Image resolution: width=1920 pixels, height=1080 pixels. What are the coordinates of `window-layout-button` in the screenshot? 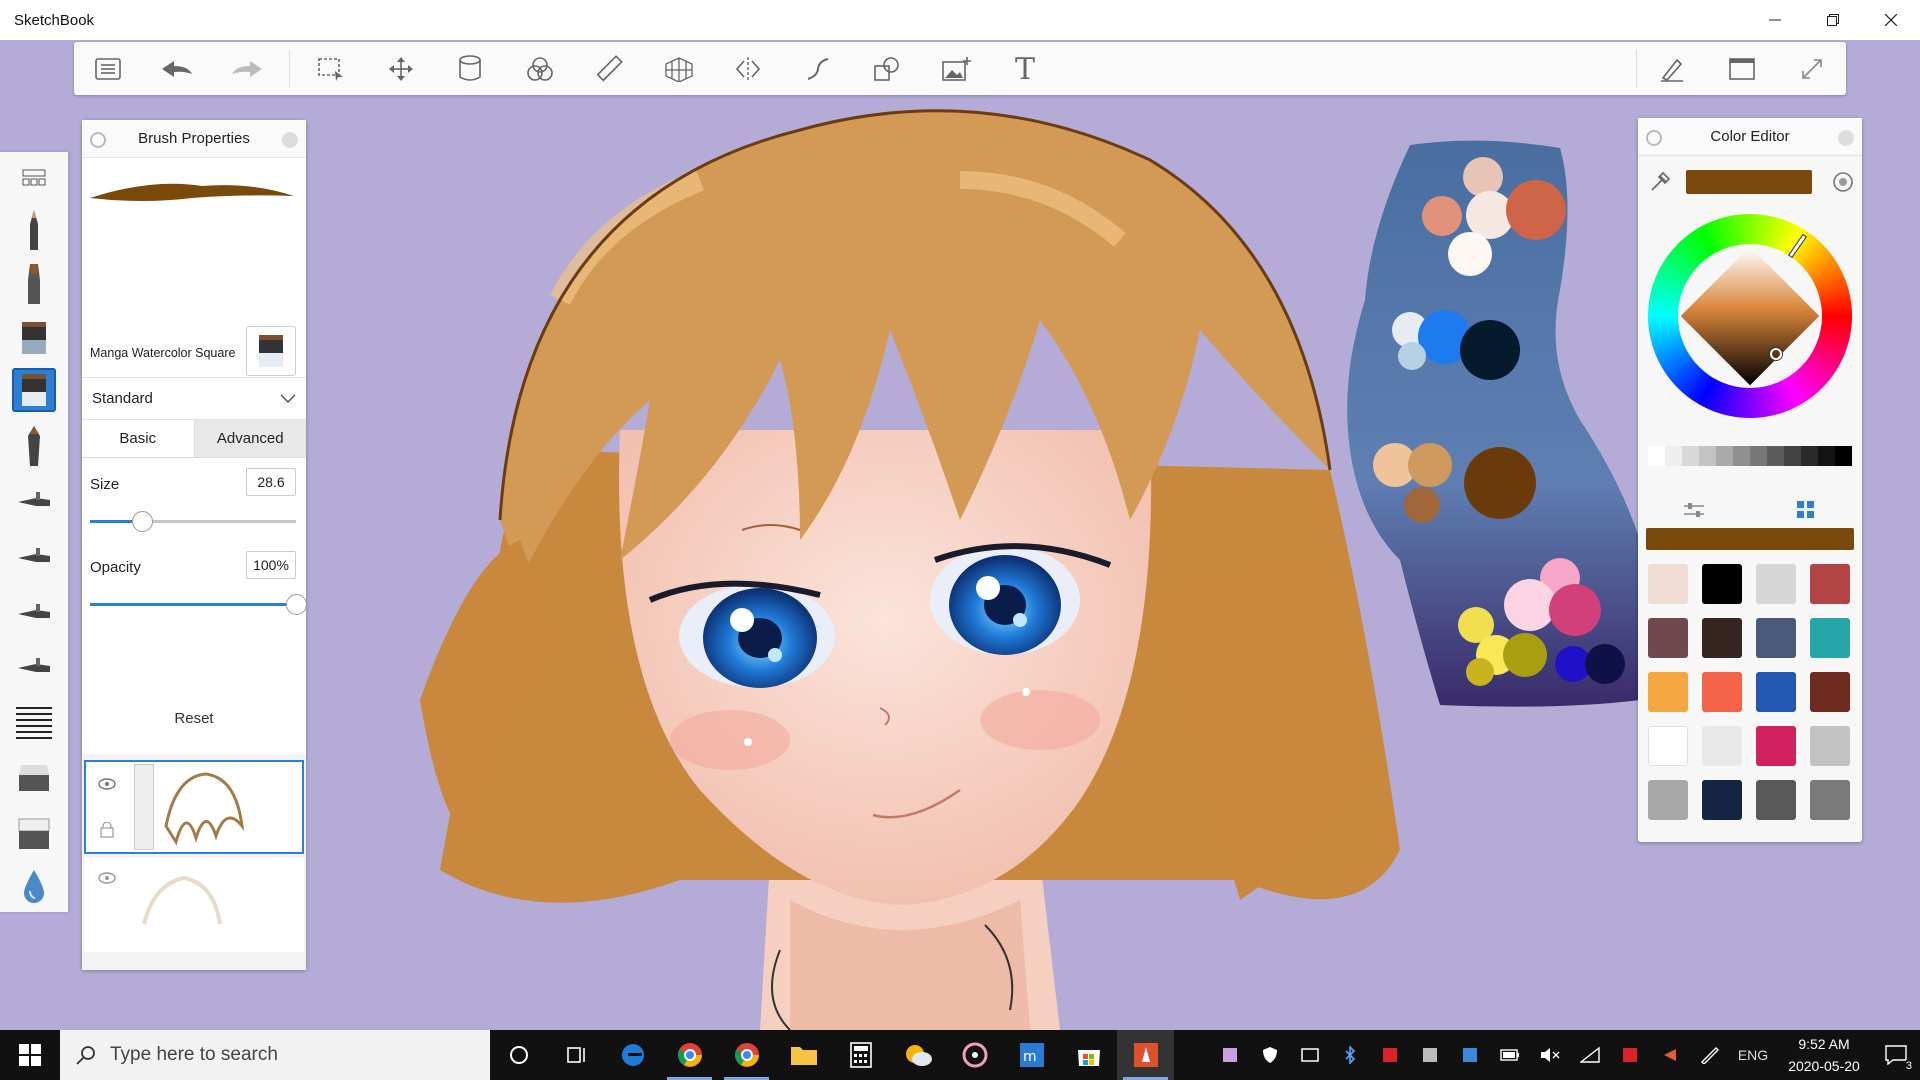 It's located at (1742, 69).